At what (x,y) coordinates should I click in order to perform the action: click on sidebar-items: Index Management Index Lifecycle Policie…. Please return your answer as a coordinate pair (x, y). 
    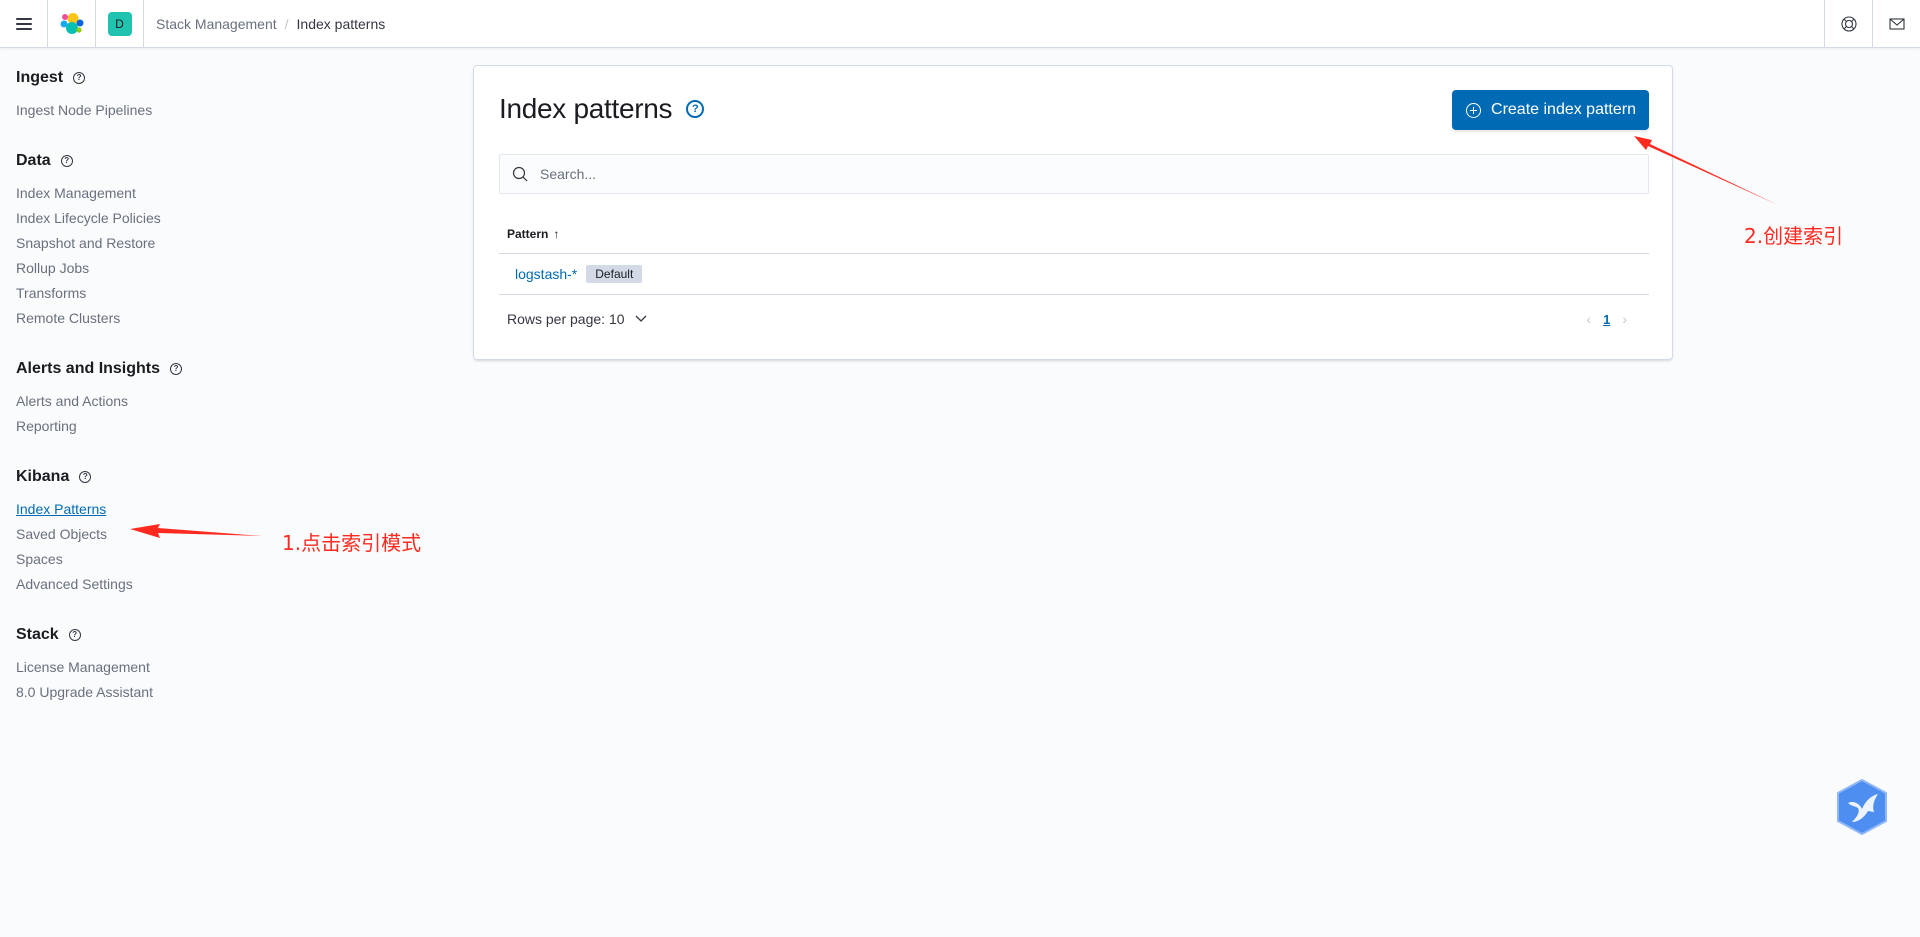
    Looking at the image, I should click on (226, 256).